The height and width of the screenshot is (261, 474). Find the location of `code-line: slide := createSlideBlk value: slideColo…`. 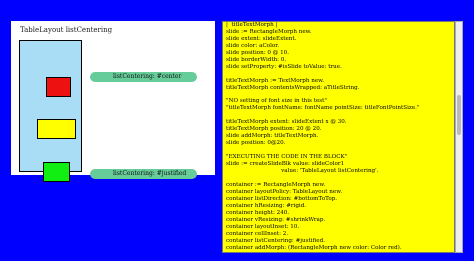

code-line: slide := createSlideBlk value: slideColo… is located at coordinates (285, 164).